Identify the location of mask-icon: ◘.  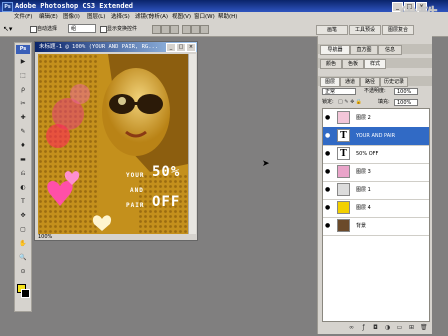
(375, 327).